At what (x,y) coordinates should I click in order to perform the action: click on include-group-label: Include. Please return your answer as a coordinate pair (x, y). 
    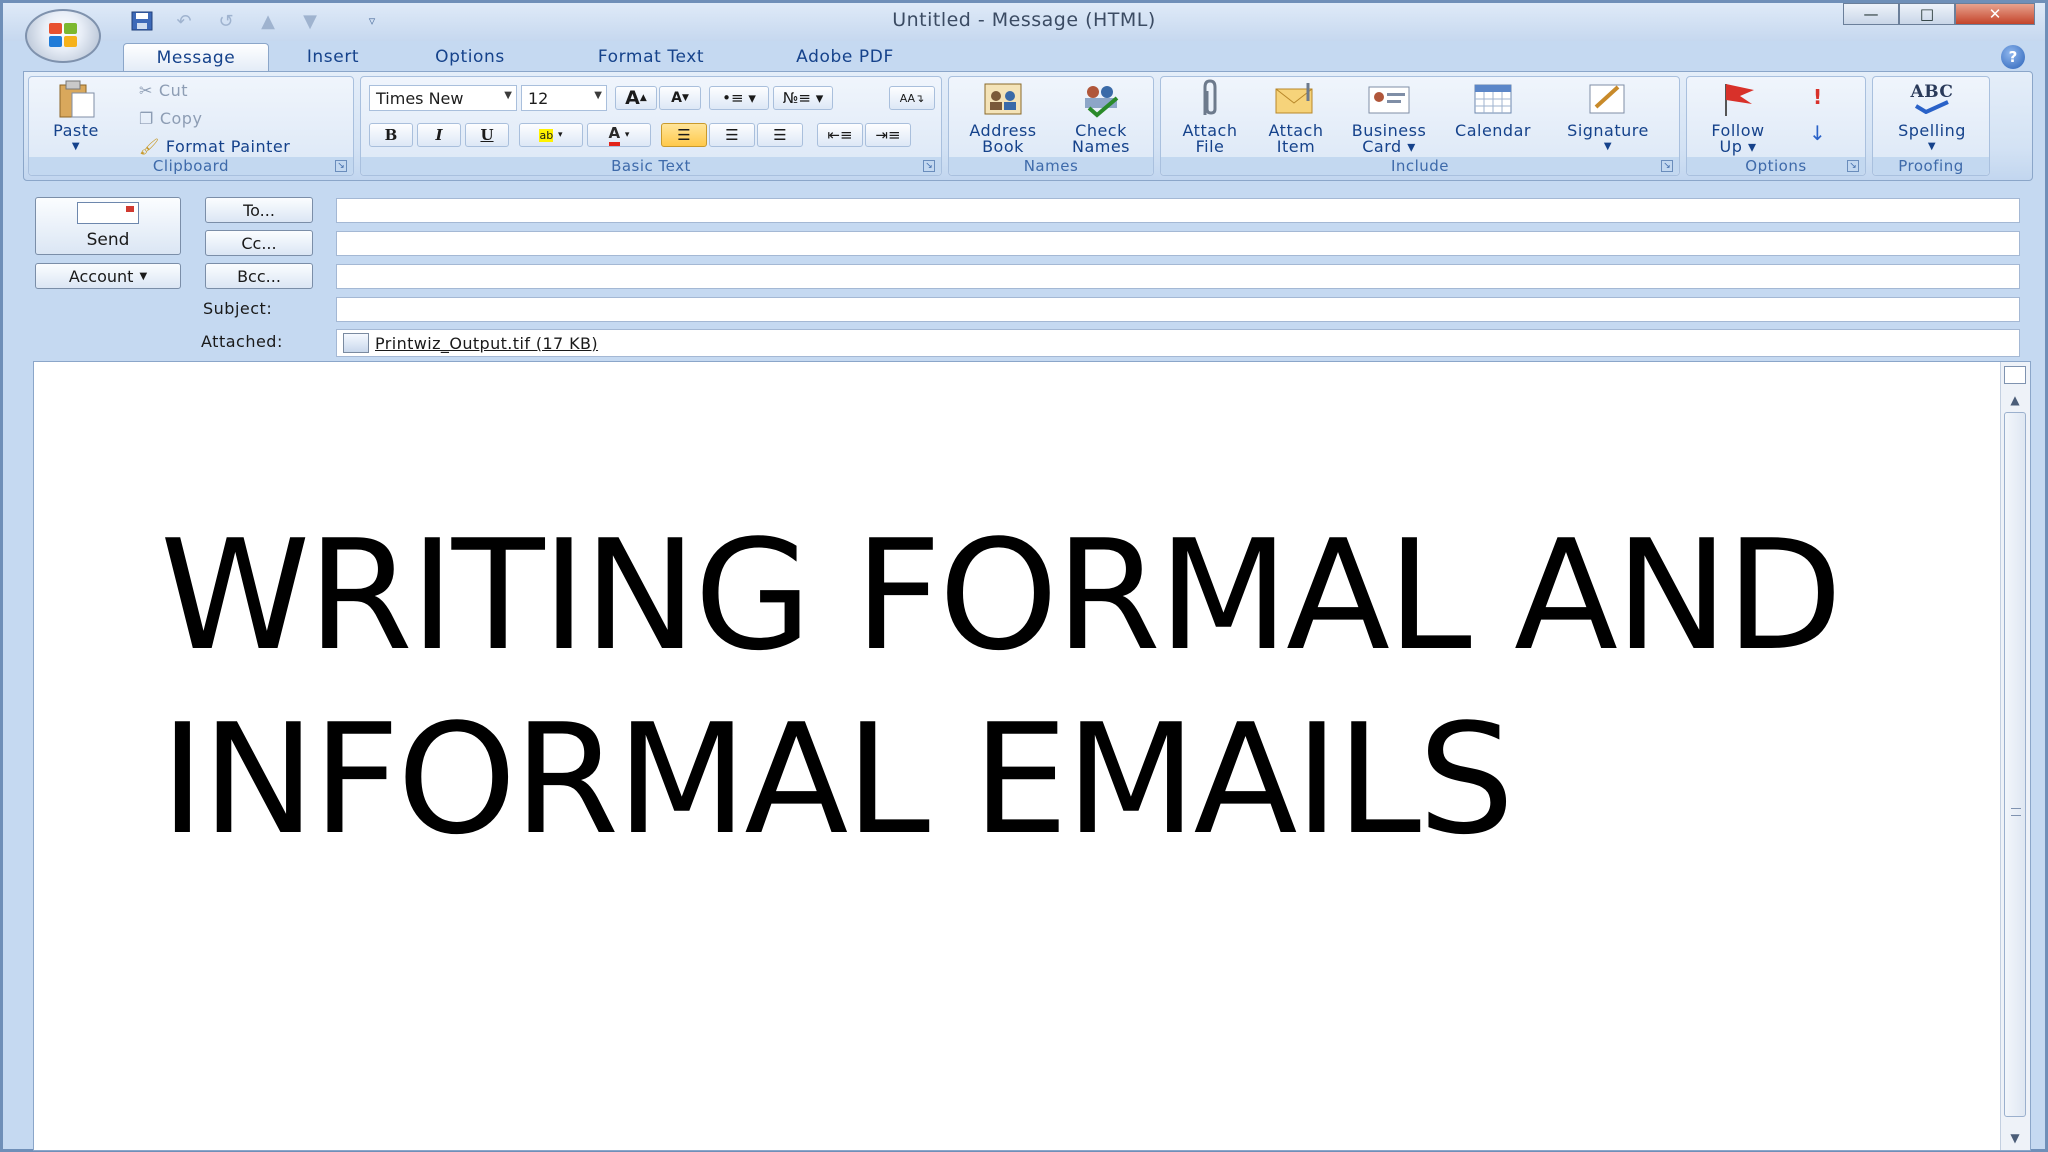
    Looking at the image, I should click on (1420, 166).